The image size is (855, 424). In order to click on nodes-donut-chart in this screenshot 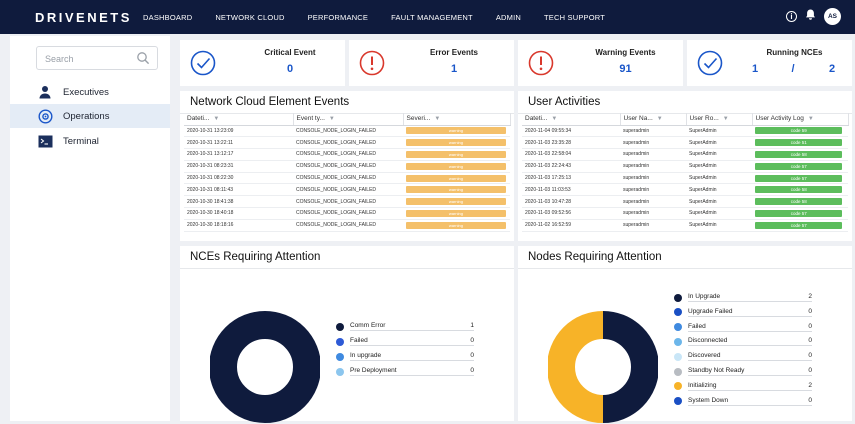, I will do `click(603, 359)`.